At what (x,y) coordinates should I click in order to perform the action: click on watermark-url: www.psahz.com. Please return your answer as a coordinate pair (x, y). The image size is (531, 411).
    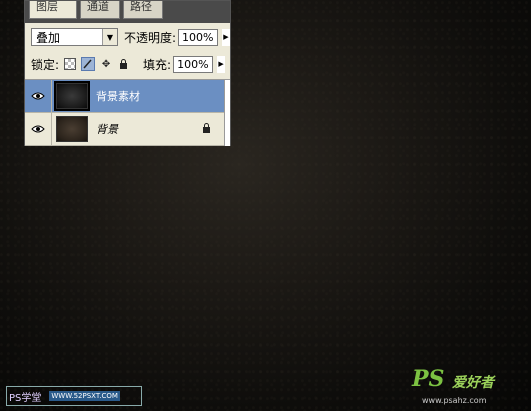
    Looking at the image, I should click on (454, 400).